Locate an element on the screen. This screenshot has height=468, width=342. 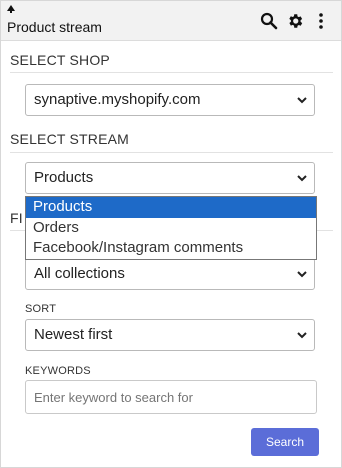
search-icon is located at coordinates (269, 21).